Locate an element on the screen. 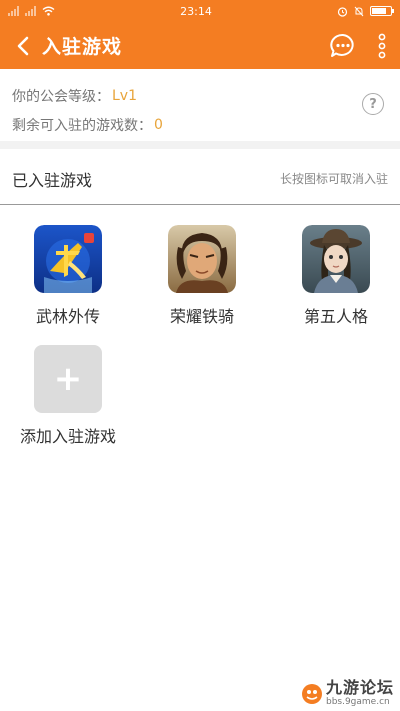  status-bar-left is located at coordinates (31, 11).